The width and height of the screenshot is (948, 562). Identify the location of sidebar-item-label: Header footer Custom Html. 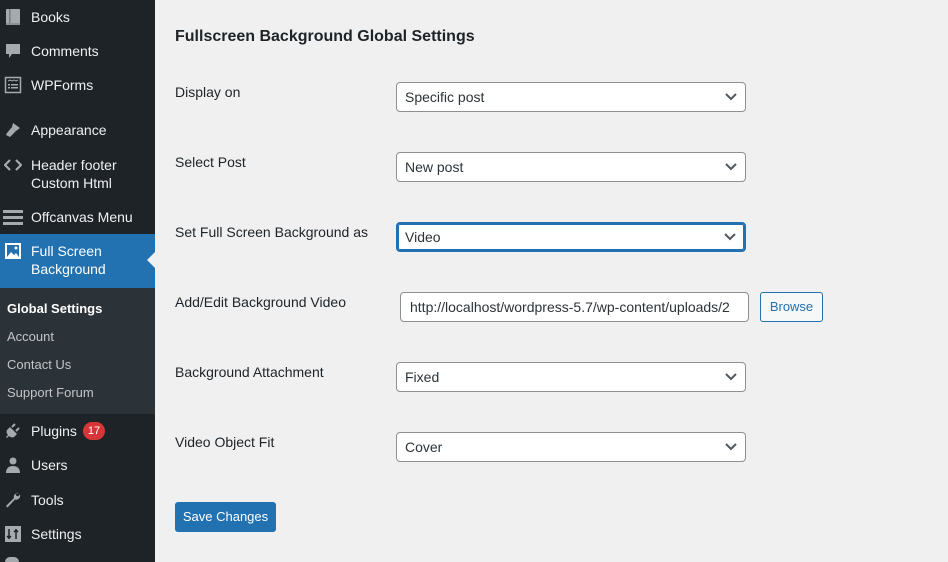
(74, 174).